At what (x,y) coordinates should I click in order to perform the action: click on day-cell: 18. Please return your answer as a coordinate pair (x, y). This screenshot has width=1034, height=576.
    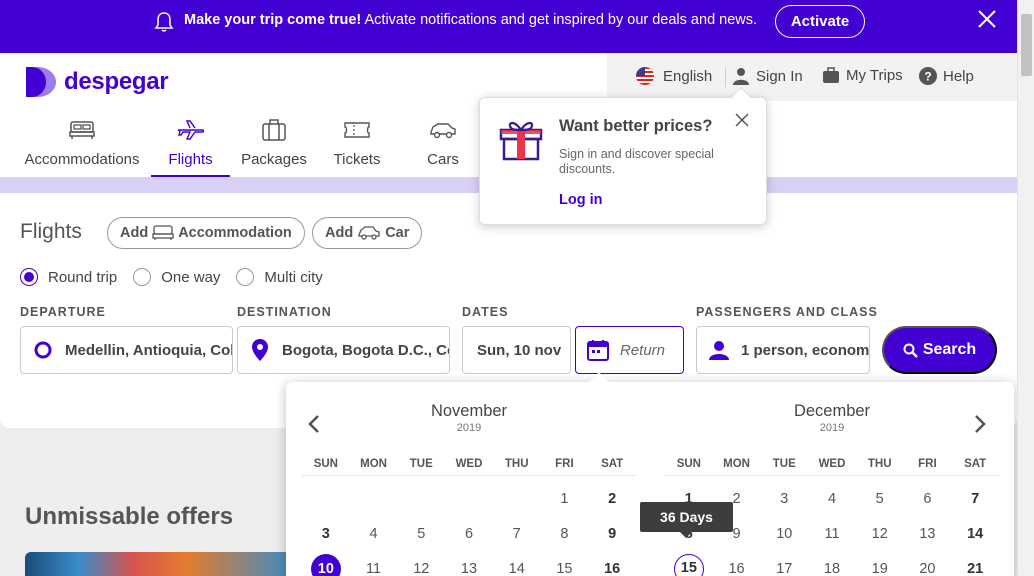
    Looking at the image, I should click on (832, 565).